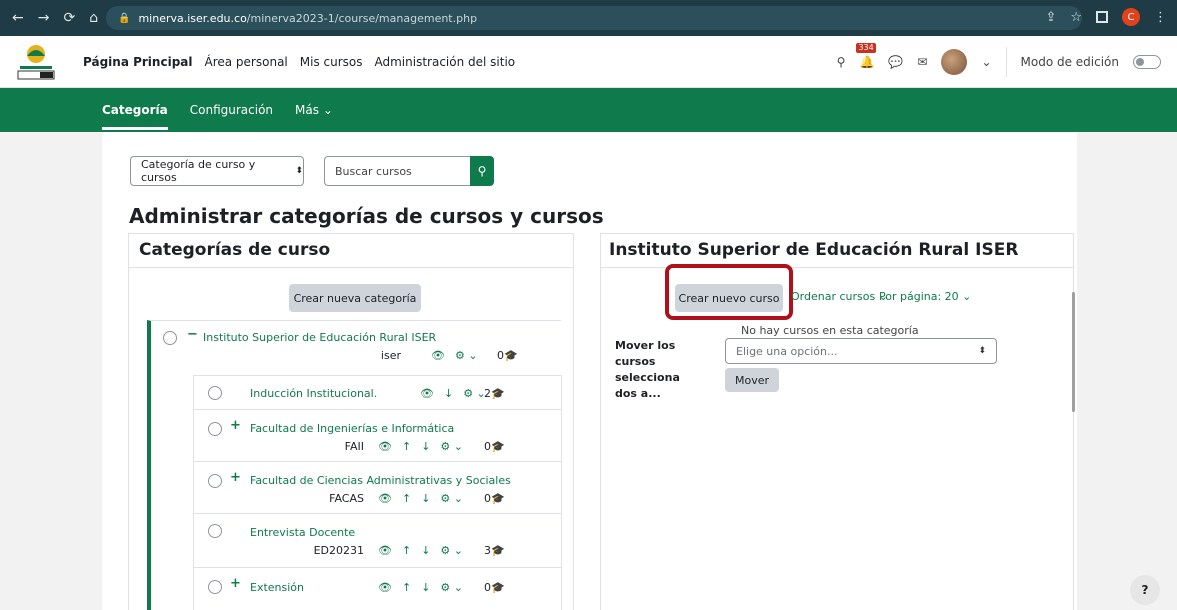 Image resolution: width=1177 pixels, height=610 pixels. What do you see at coordinates (378, 540) in the screenshot?
I see `category-row: Entrevista Docente ED20231 👁 ↑ ↓ ⚙ ⌄ 3🎓` at bounding box center [378, 540].